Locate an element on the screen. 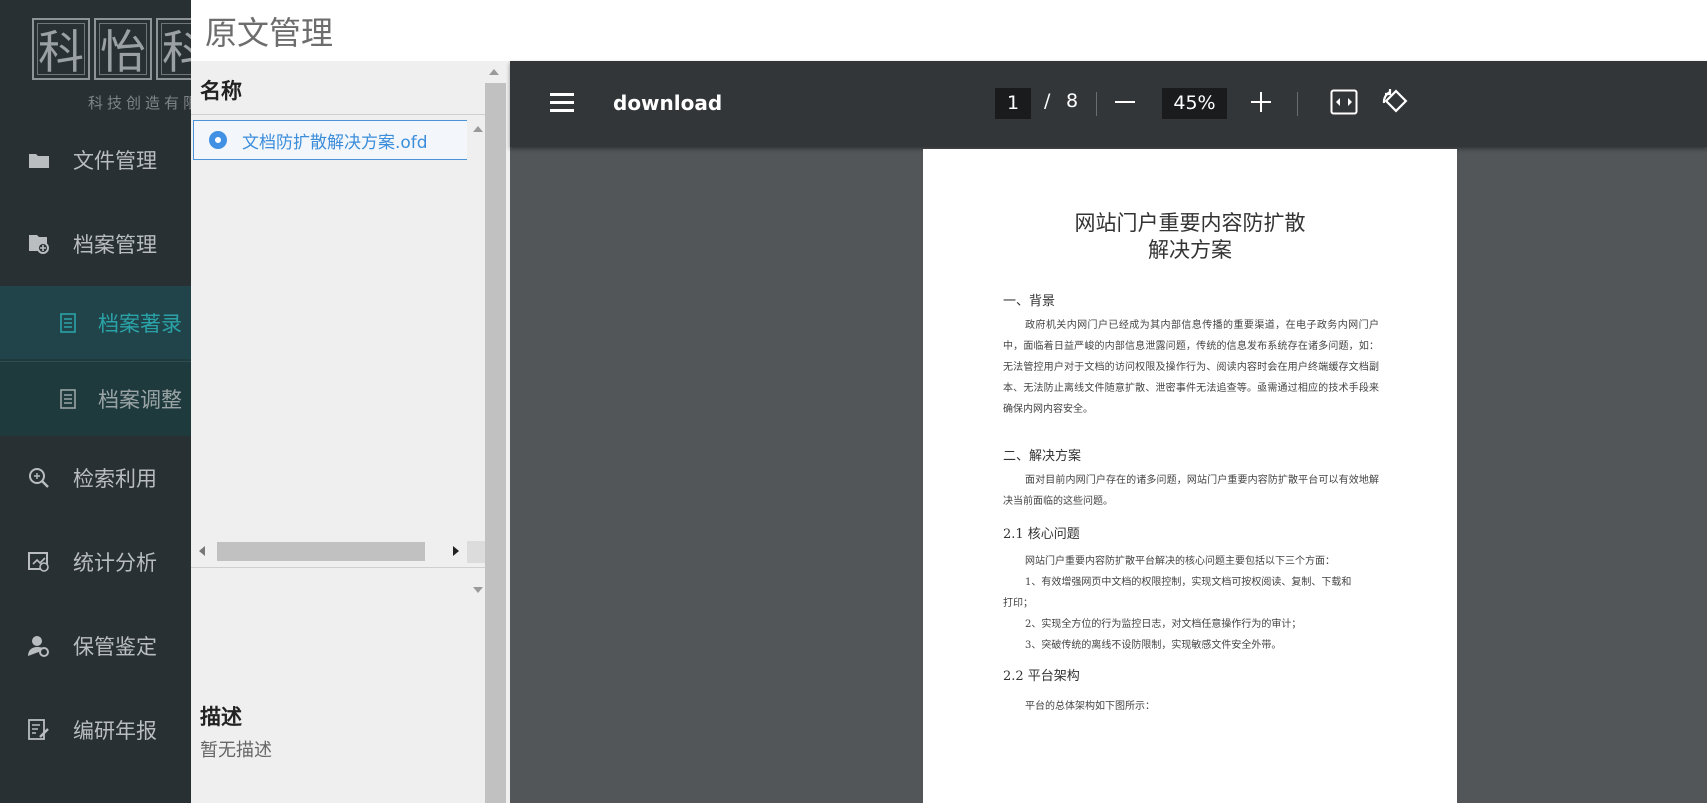 The image size is (1707, 803). section-title: 一、背景 is located at coordinates (1029, 301).